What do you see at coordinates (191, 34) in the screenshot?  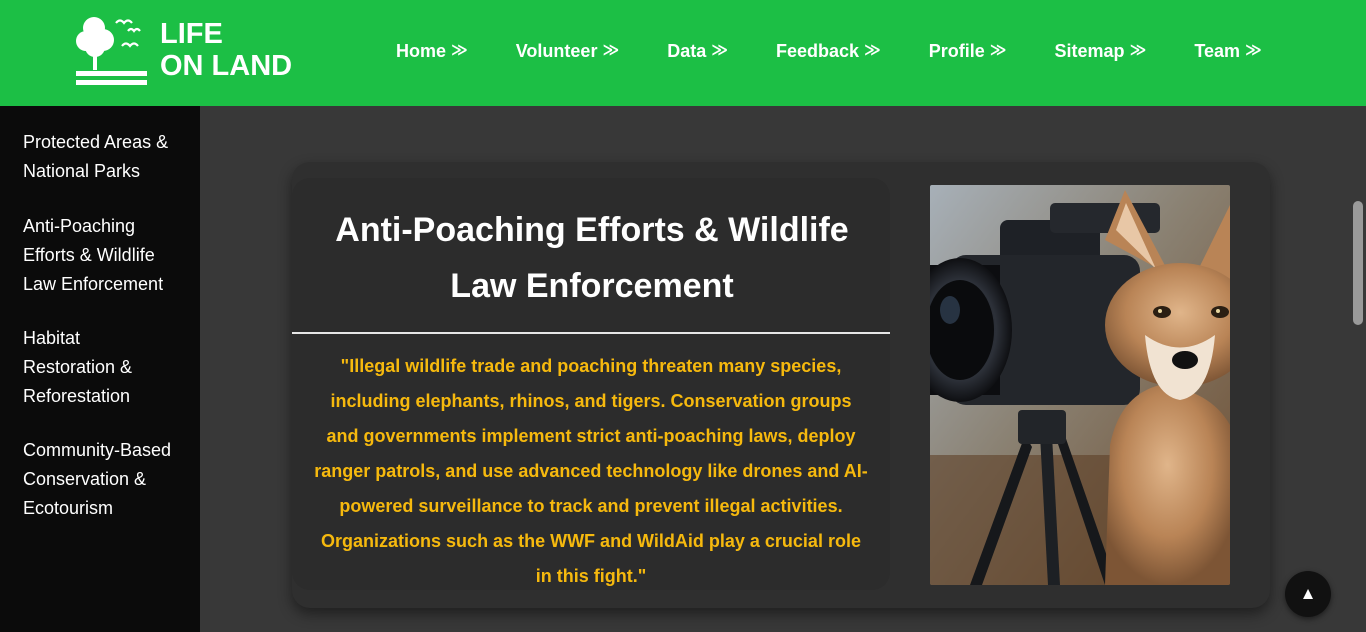 I see `brand-line-1: LIFE` at bounding box center [191, 34].